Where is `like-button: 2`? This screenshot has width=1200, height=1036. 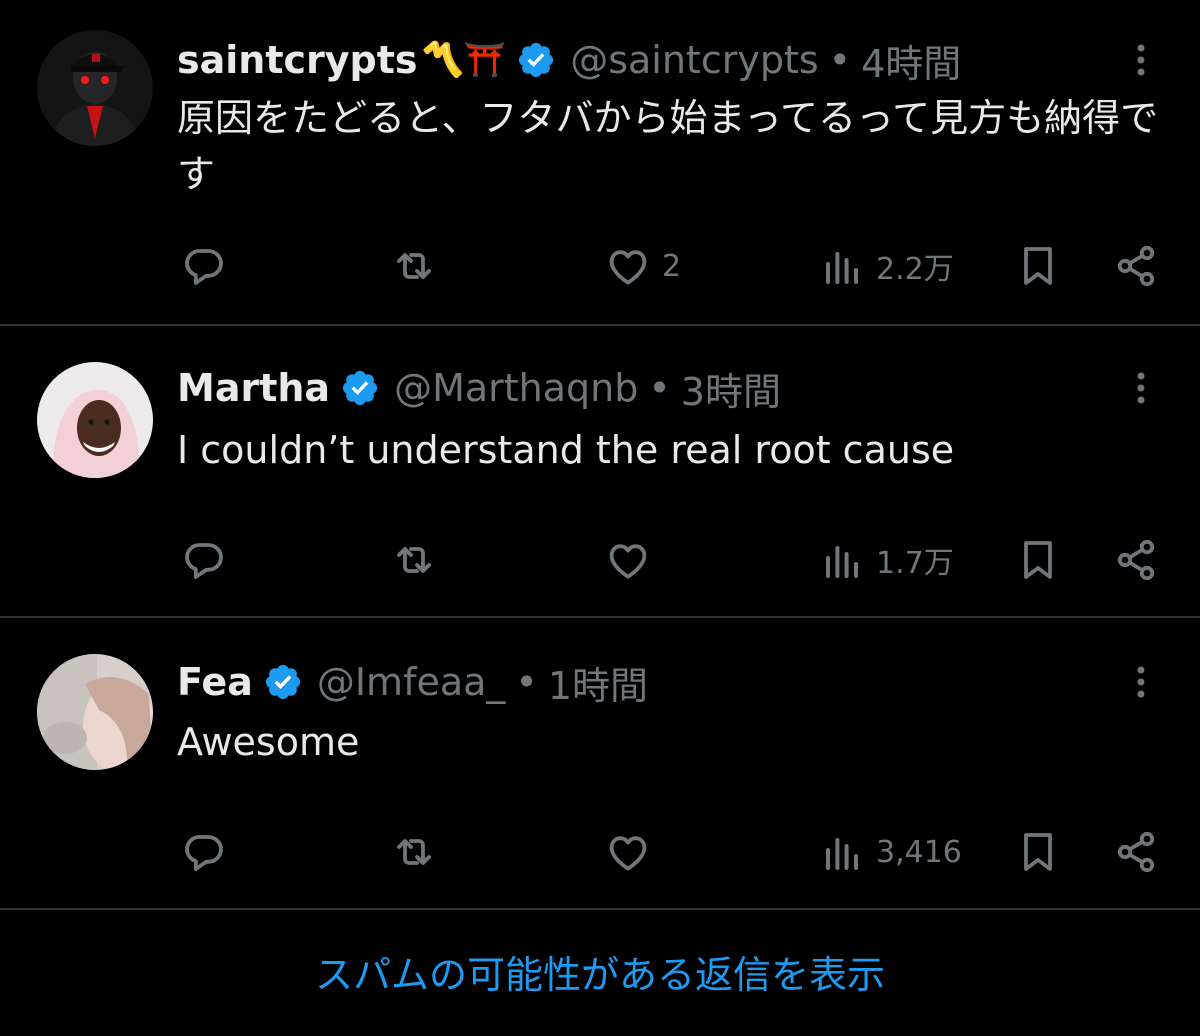
like-button: 2 is located at coordinates (642, 266).